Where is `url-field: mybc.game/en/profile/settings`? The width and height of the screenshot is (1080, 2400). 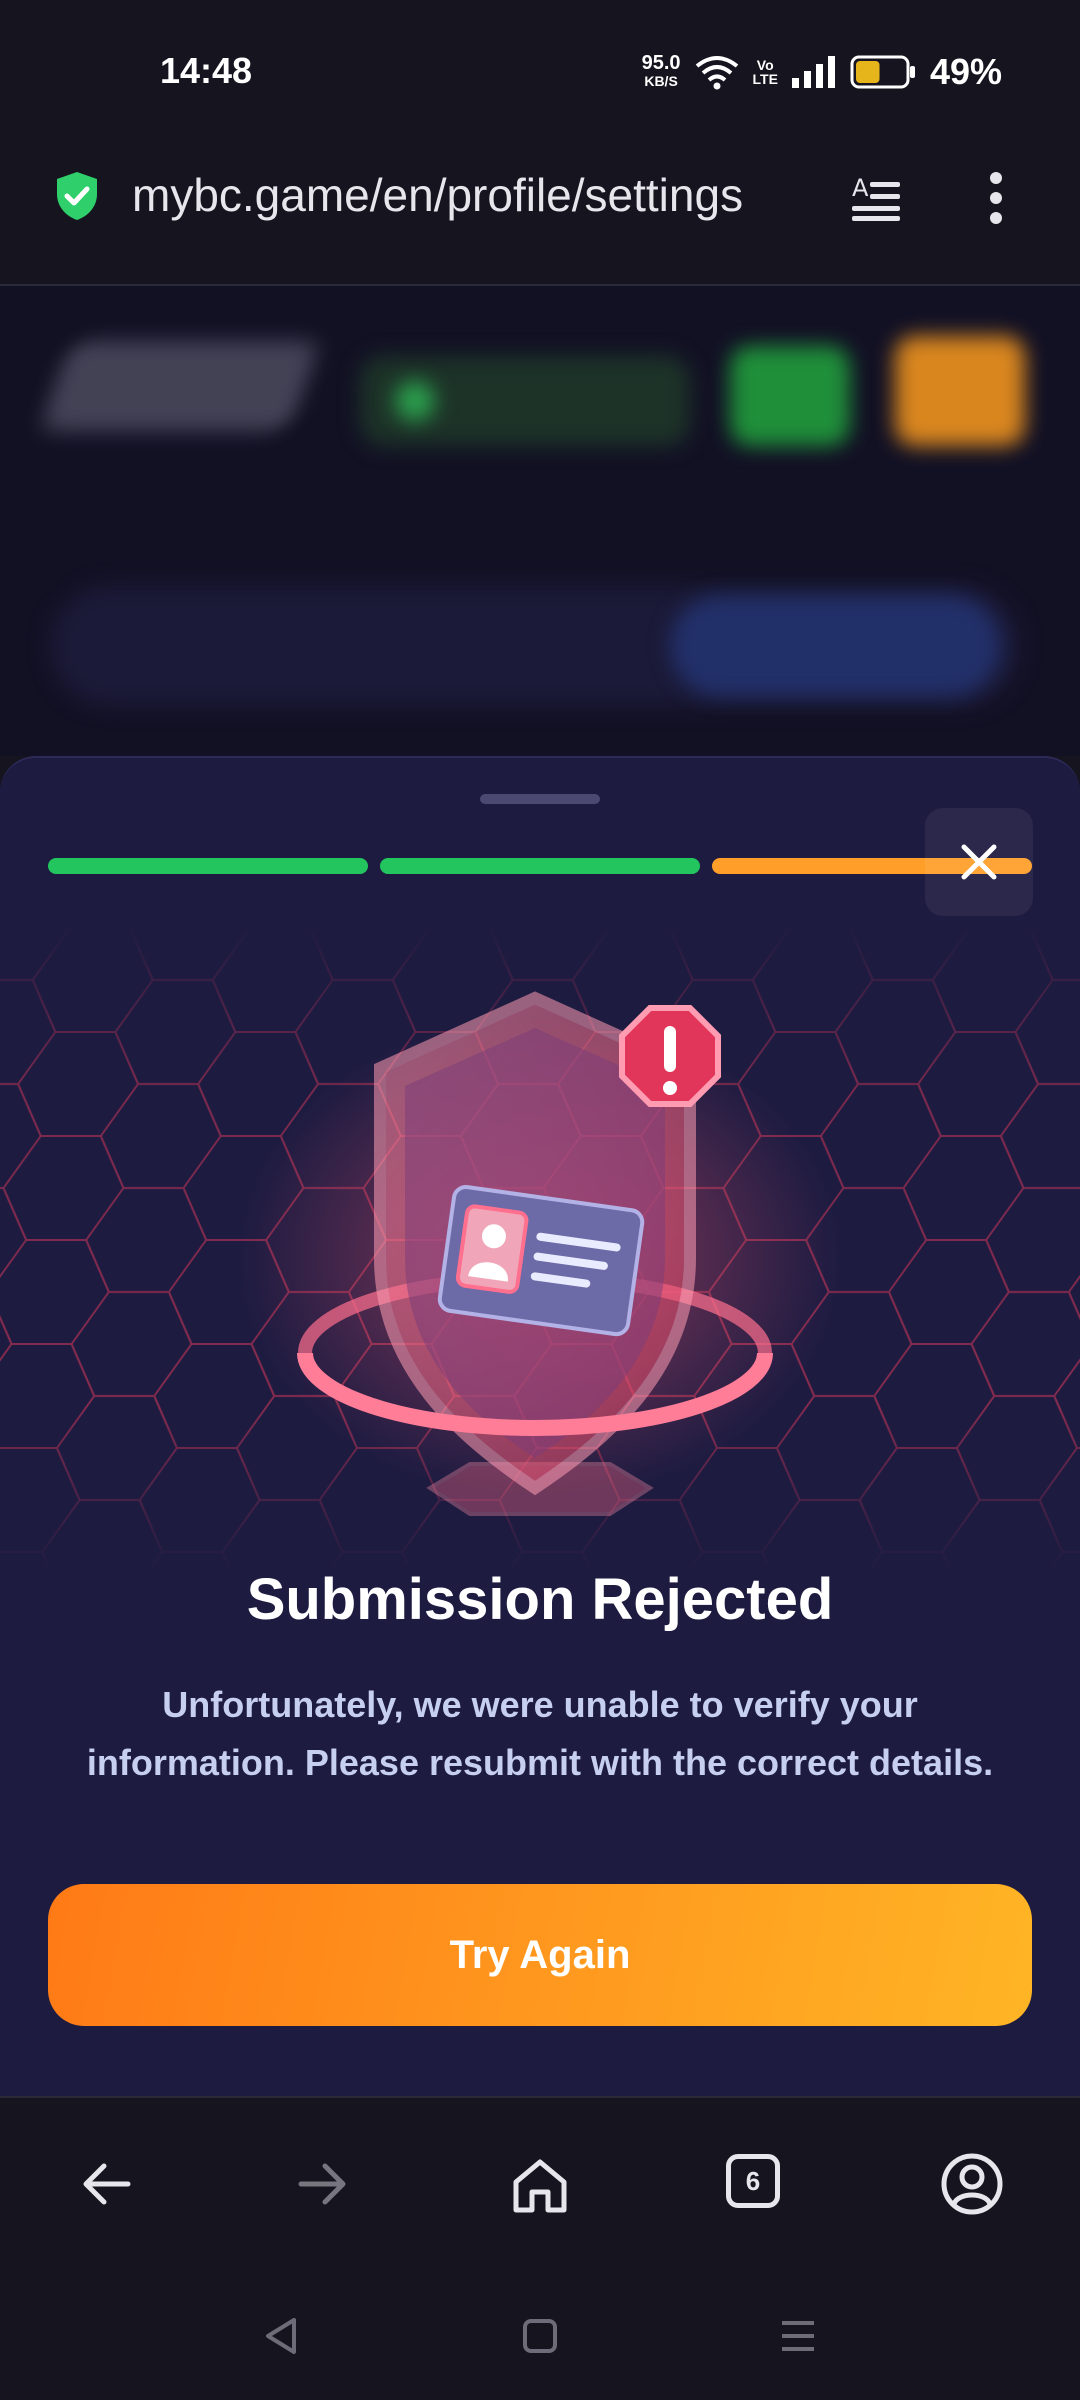 url-field: mybc.game/en/profile/settings is located at coordinates (477, 195).